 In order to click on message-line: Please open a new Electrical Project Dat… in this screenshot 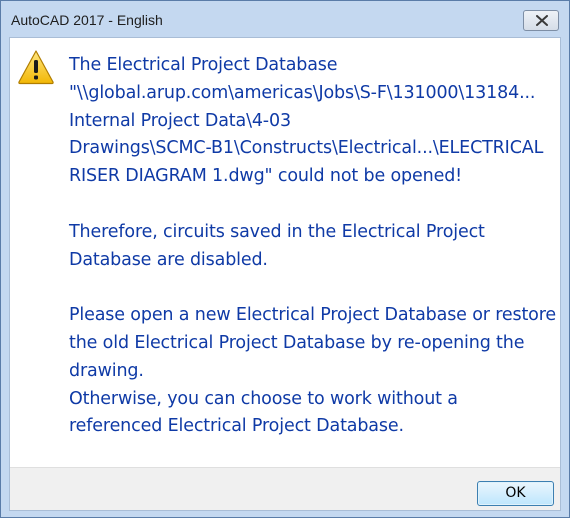, I will do `click(313, 315)`.